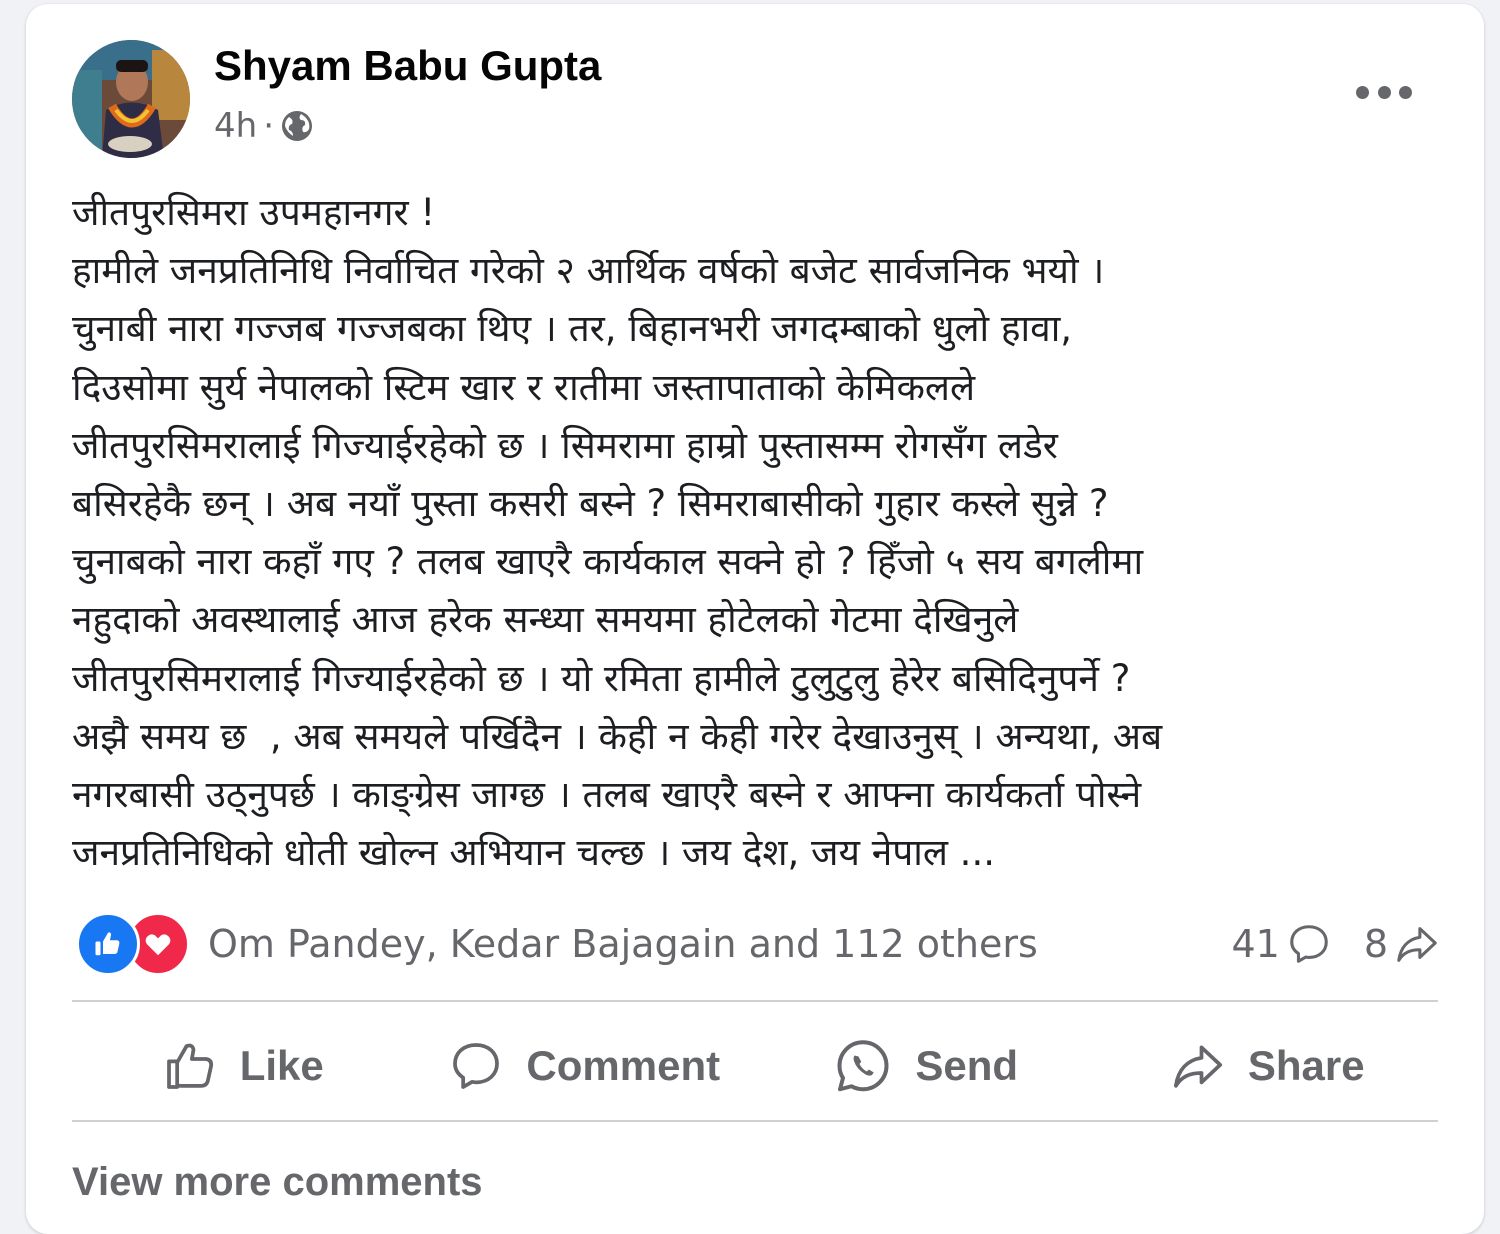 This screenshot has width=1500, height=1234. Describe the element at coordinates (277, 1182) in the screenshot. I see `view-more-comments-link: View more comments` at that location.